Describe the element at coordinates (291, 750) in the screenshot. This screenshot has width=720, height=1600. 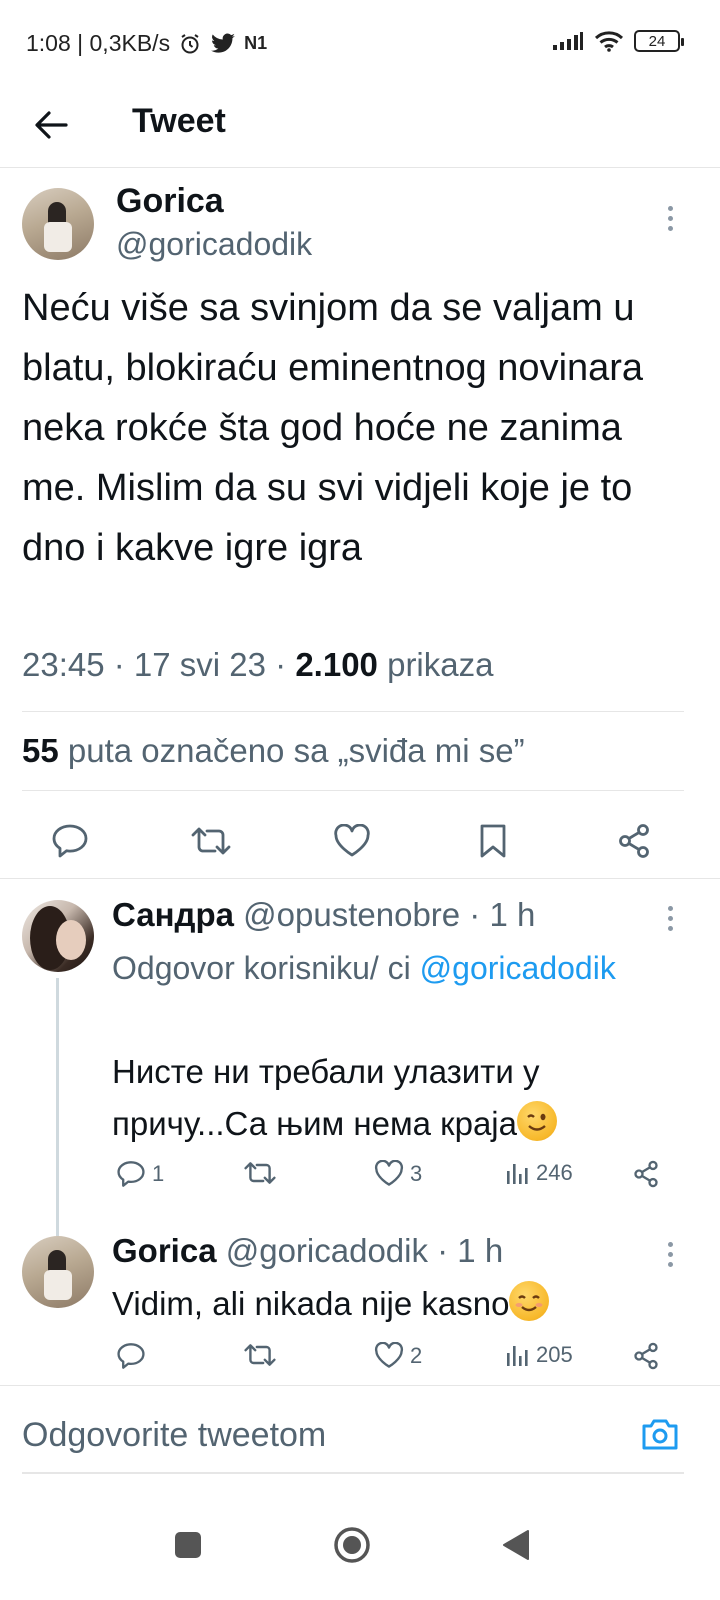
I see `likes-label: puta označeno sa „sviđa mi se”` at that location.